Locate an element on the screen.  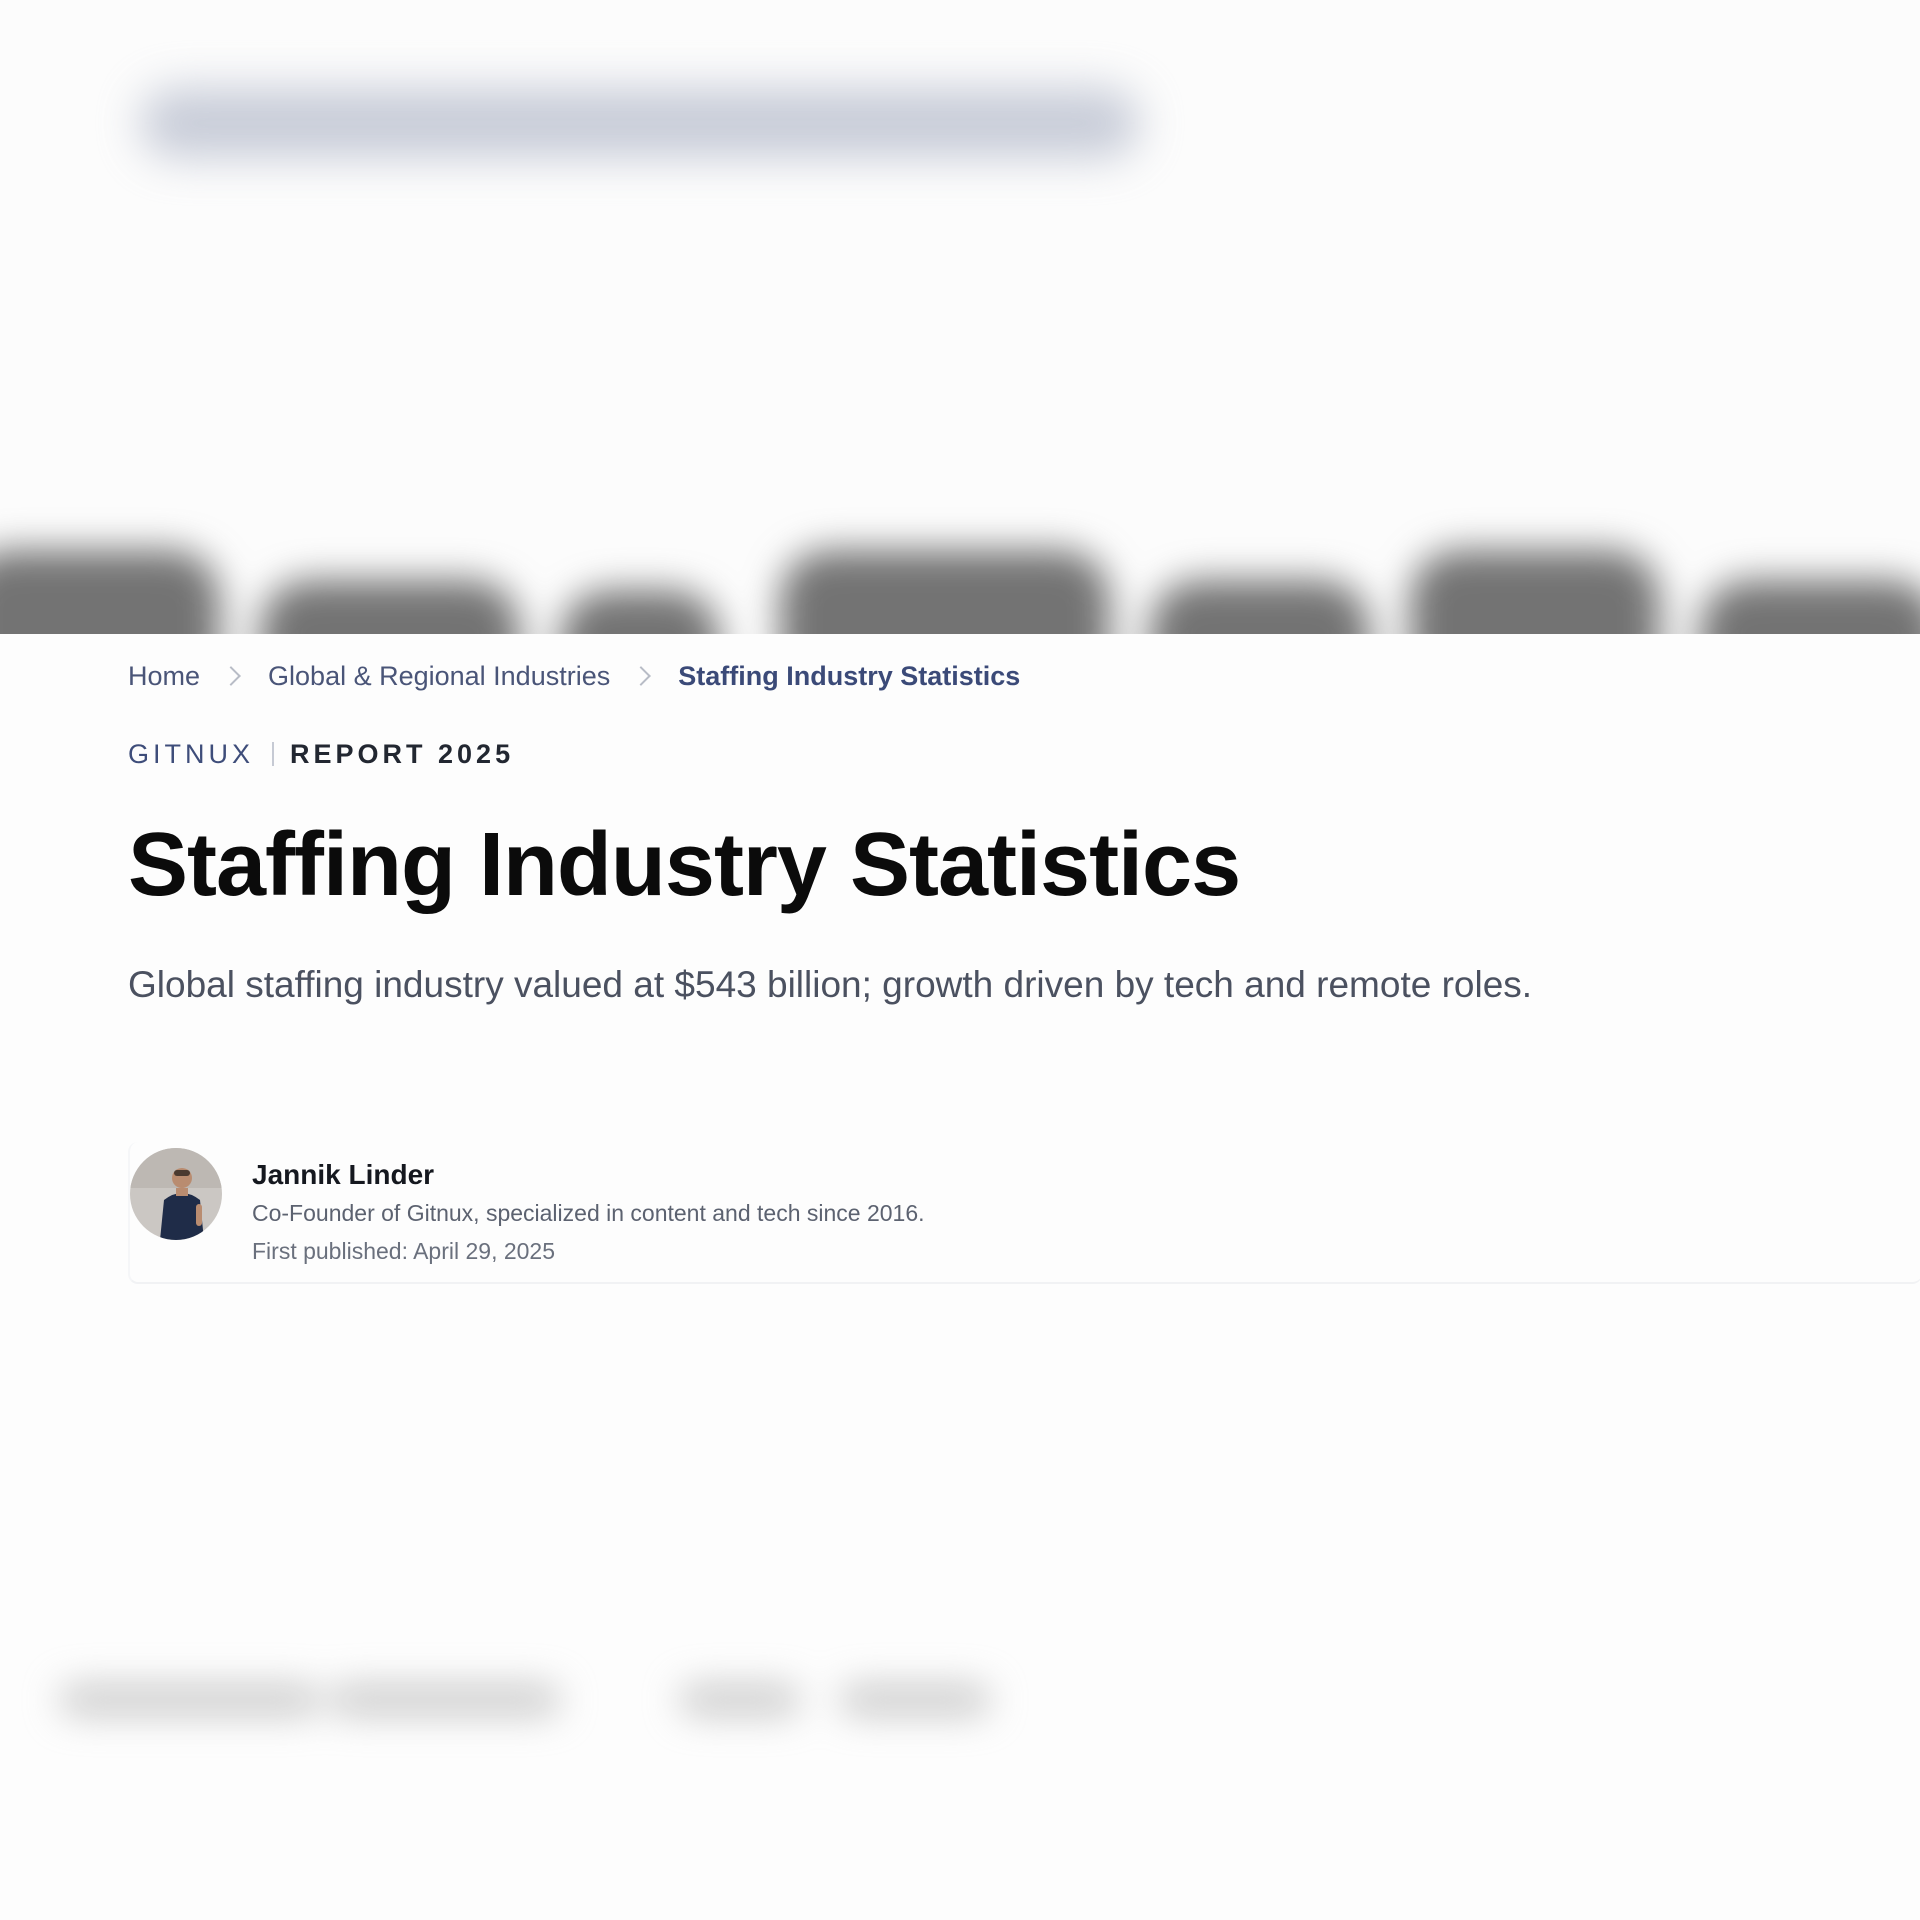
kicker-divider is located at coordinates (273, 754).